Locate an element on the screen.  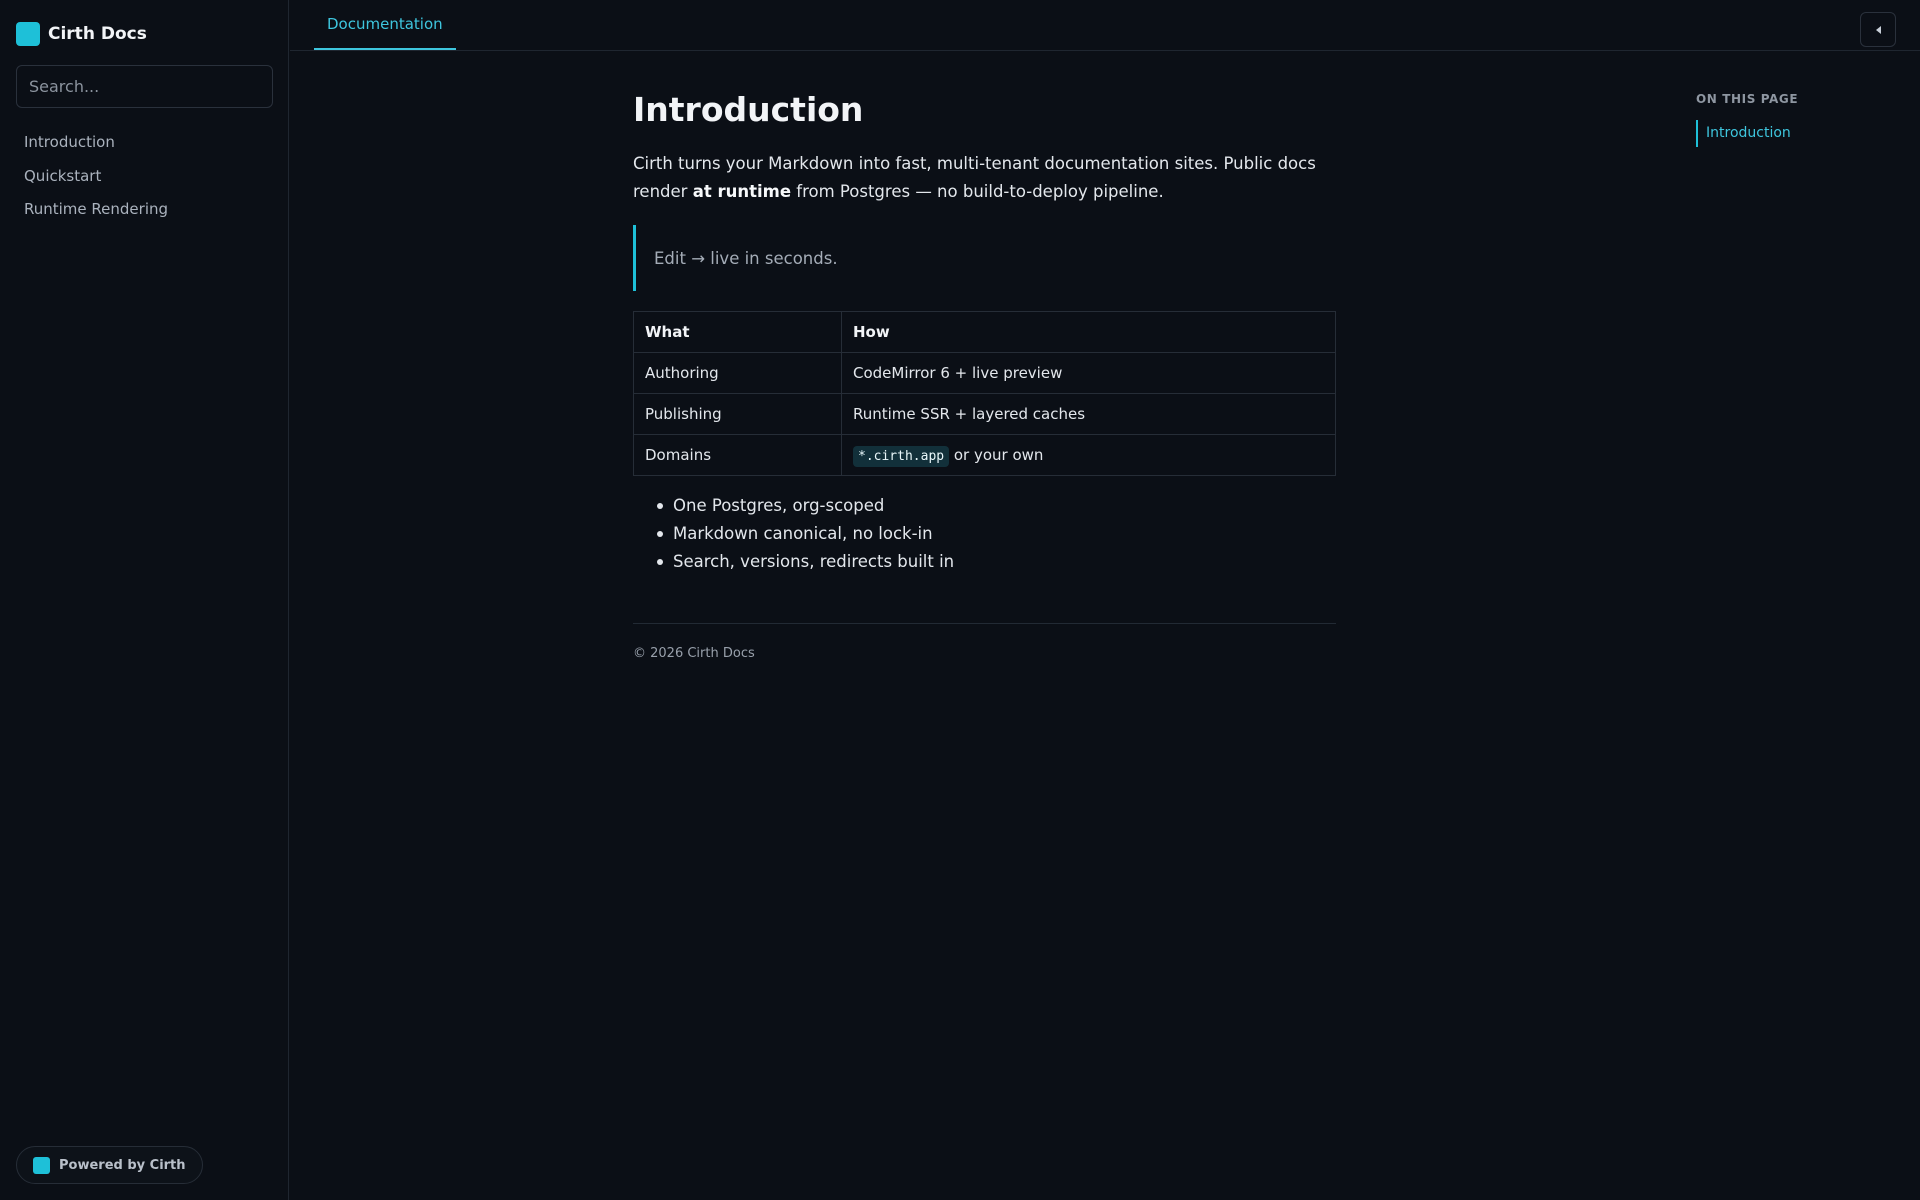
sidebar-item-quickstart: Quickstart is located at coordinates (96, 181).